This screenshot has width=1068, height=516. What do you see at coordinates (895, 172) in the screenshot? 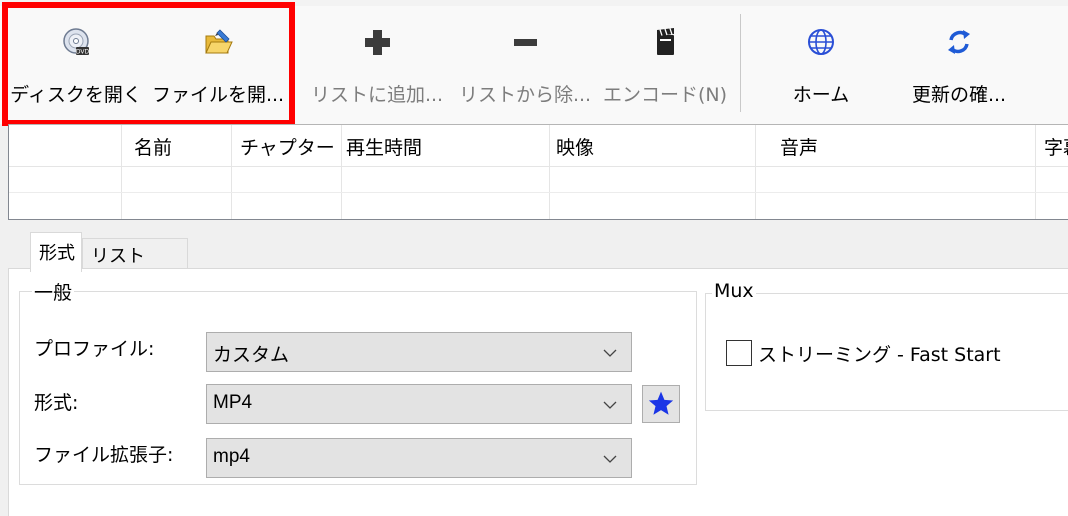
I see `column-header-audio: 音声` at bounding box center [895, 172].